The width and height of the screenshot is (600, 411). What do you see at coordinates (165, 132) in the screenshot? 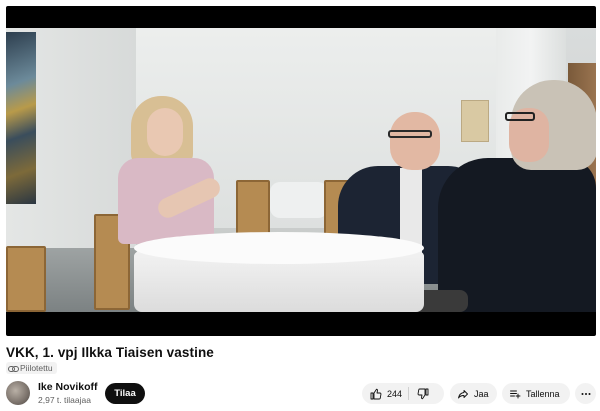
I see `scene-person-woman-left-face` at bounding box center [165, 132].